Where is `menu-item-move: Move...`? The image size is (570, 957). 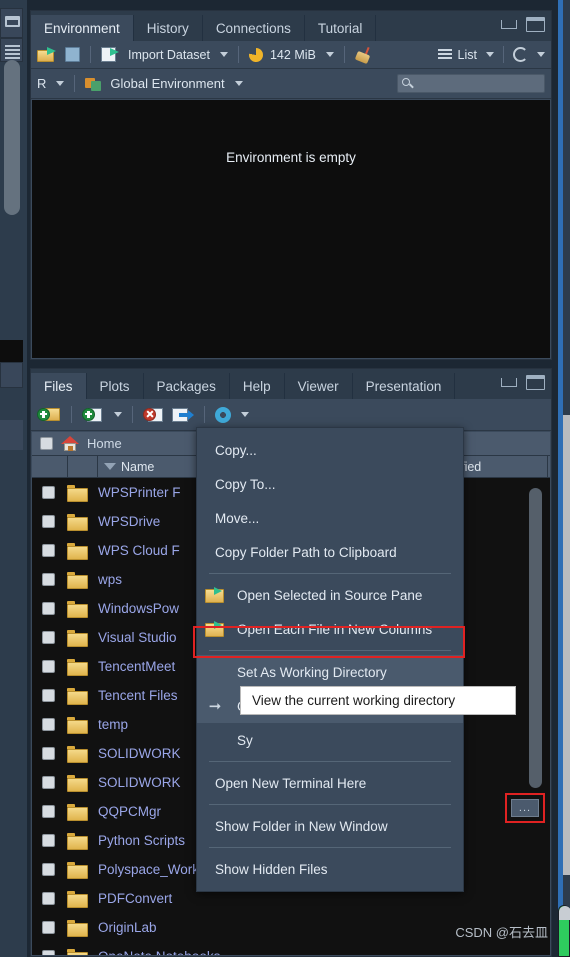 menu-item-move: Move... is located at coordinates (330, 518).